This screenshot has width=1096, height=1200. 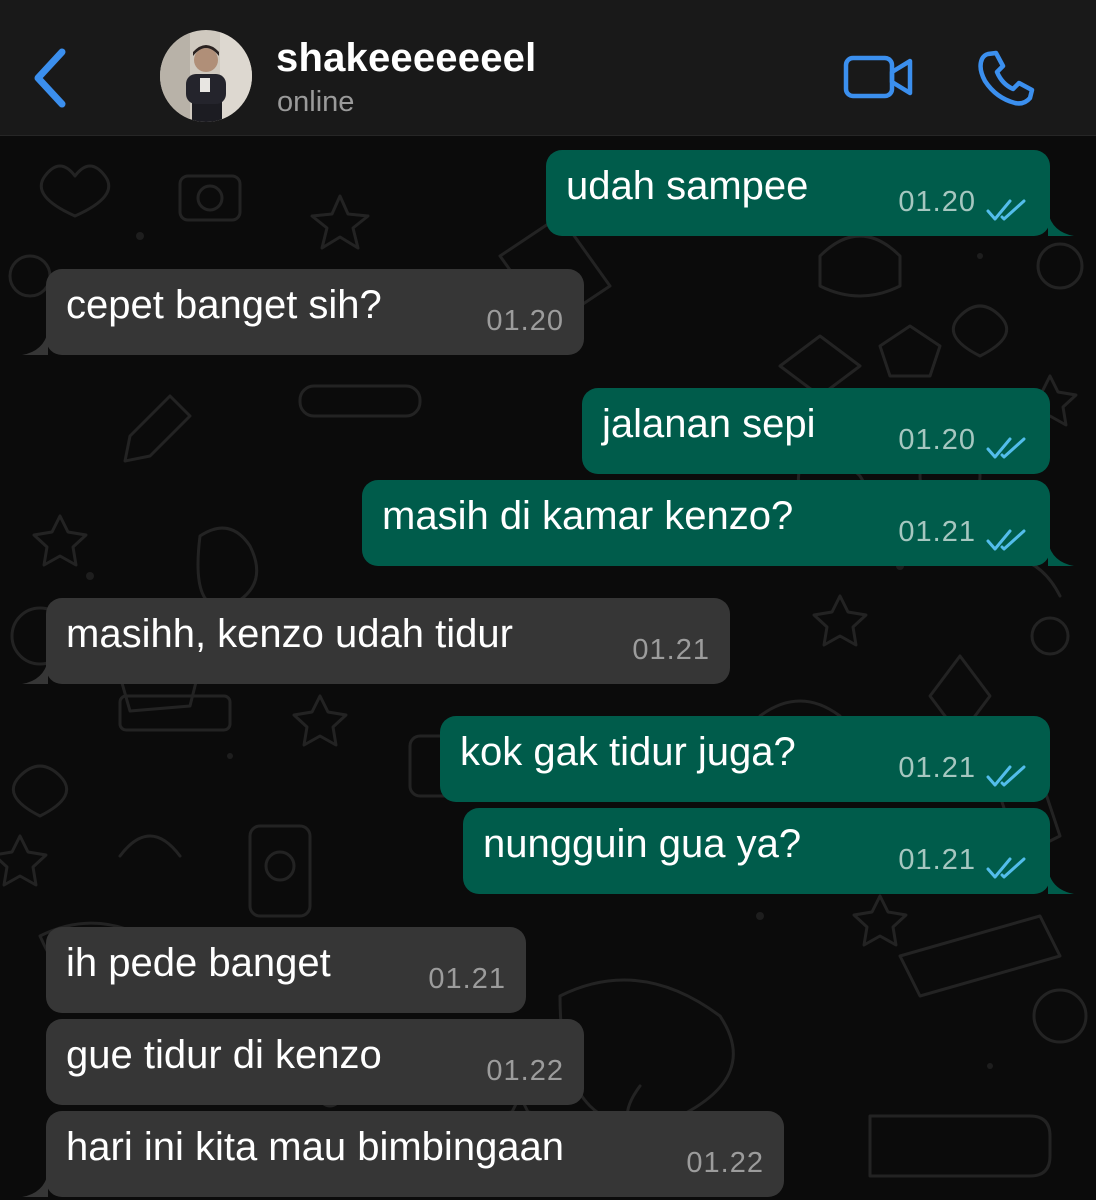 I want to click on message-text: hari ini kita mau bimbingaan, so click(x=315, y=1147).